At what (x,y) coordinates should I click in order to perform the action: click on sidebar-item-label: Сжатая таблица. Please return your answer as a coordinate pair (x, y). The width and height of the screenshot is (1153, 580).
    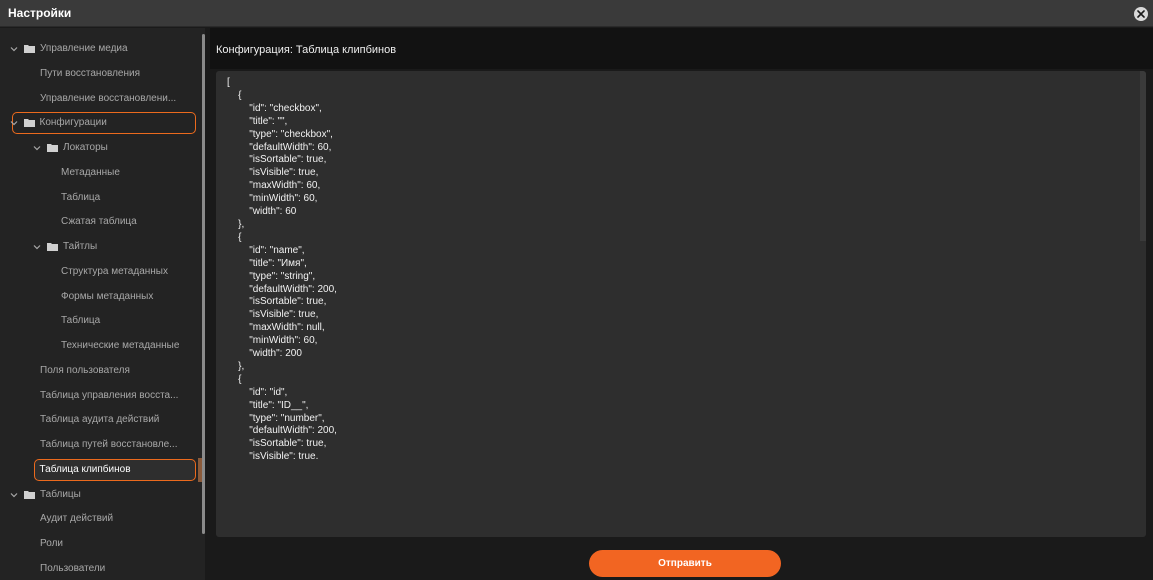
    Looking at the image, I should click on (99, 221).